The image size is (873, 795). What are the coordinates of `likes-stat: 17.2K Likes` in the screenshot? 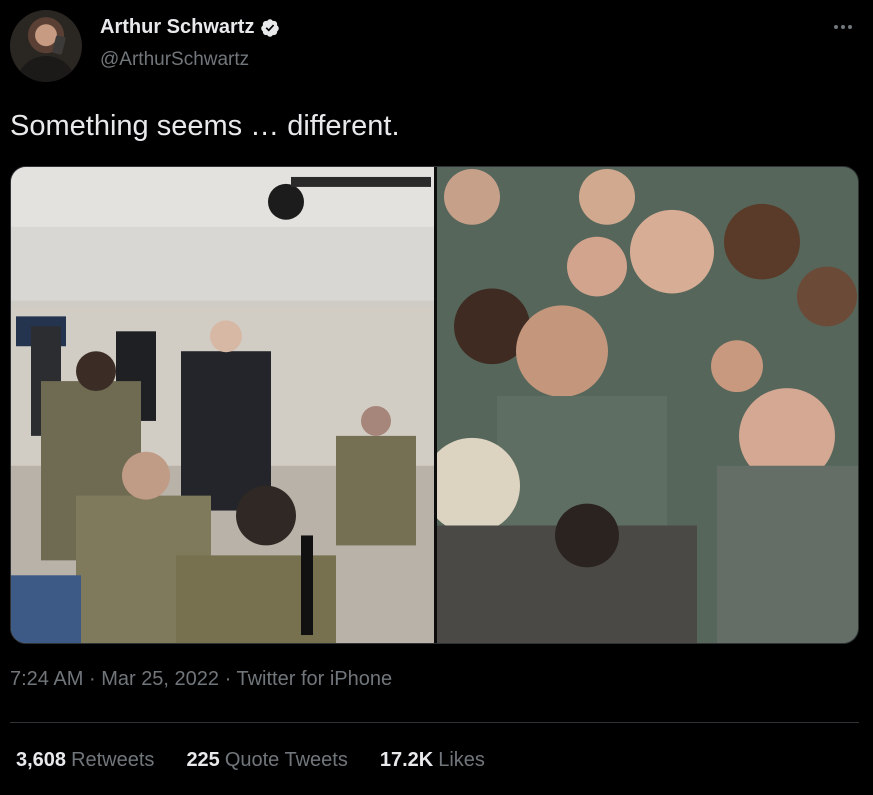 It's located at (432, 760).